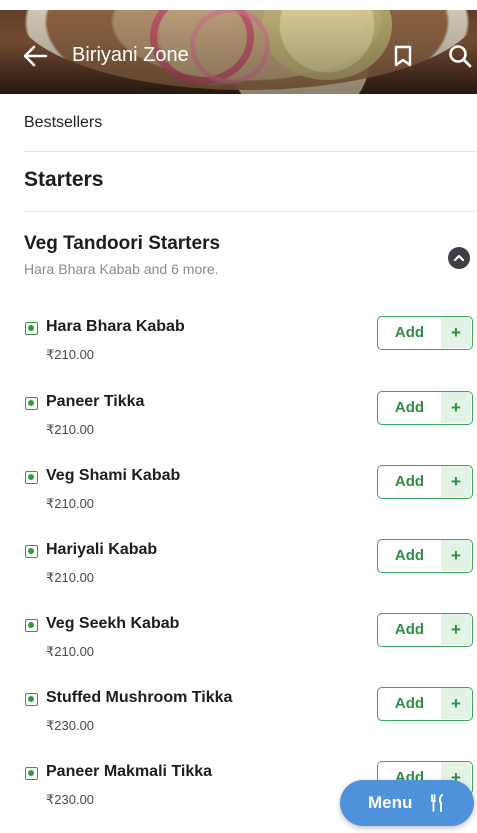 This screenshot has width=477, height=833. I want to click on item-name: Stuffed Mushroom Tikka, so click(139, 697).